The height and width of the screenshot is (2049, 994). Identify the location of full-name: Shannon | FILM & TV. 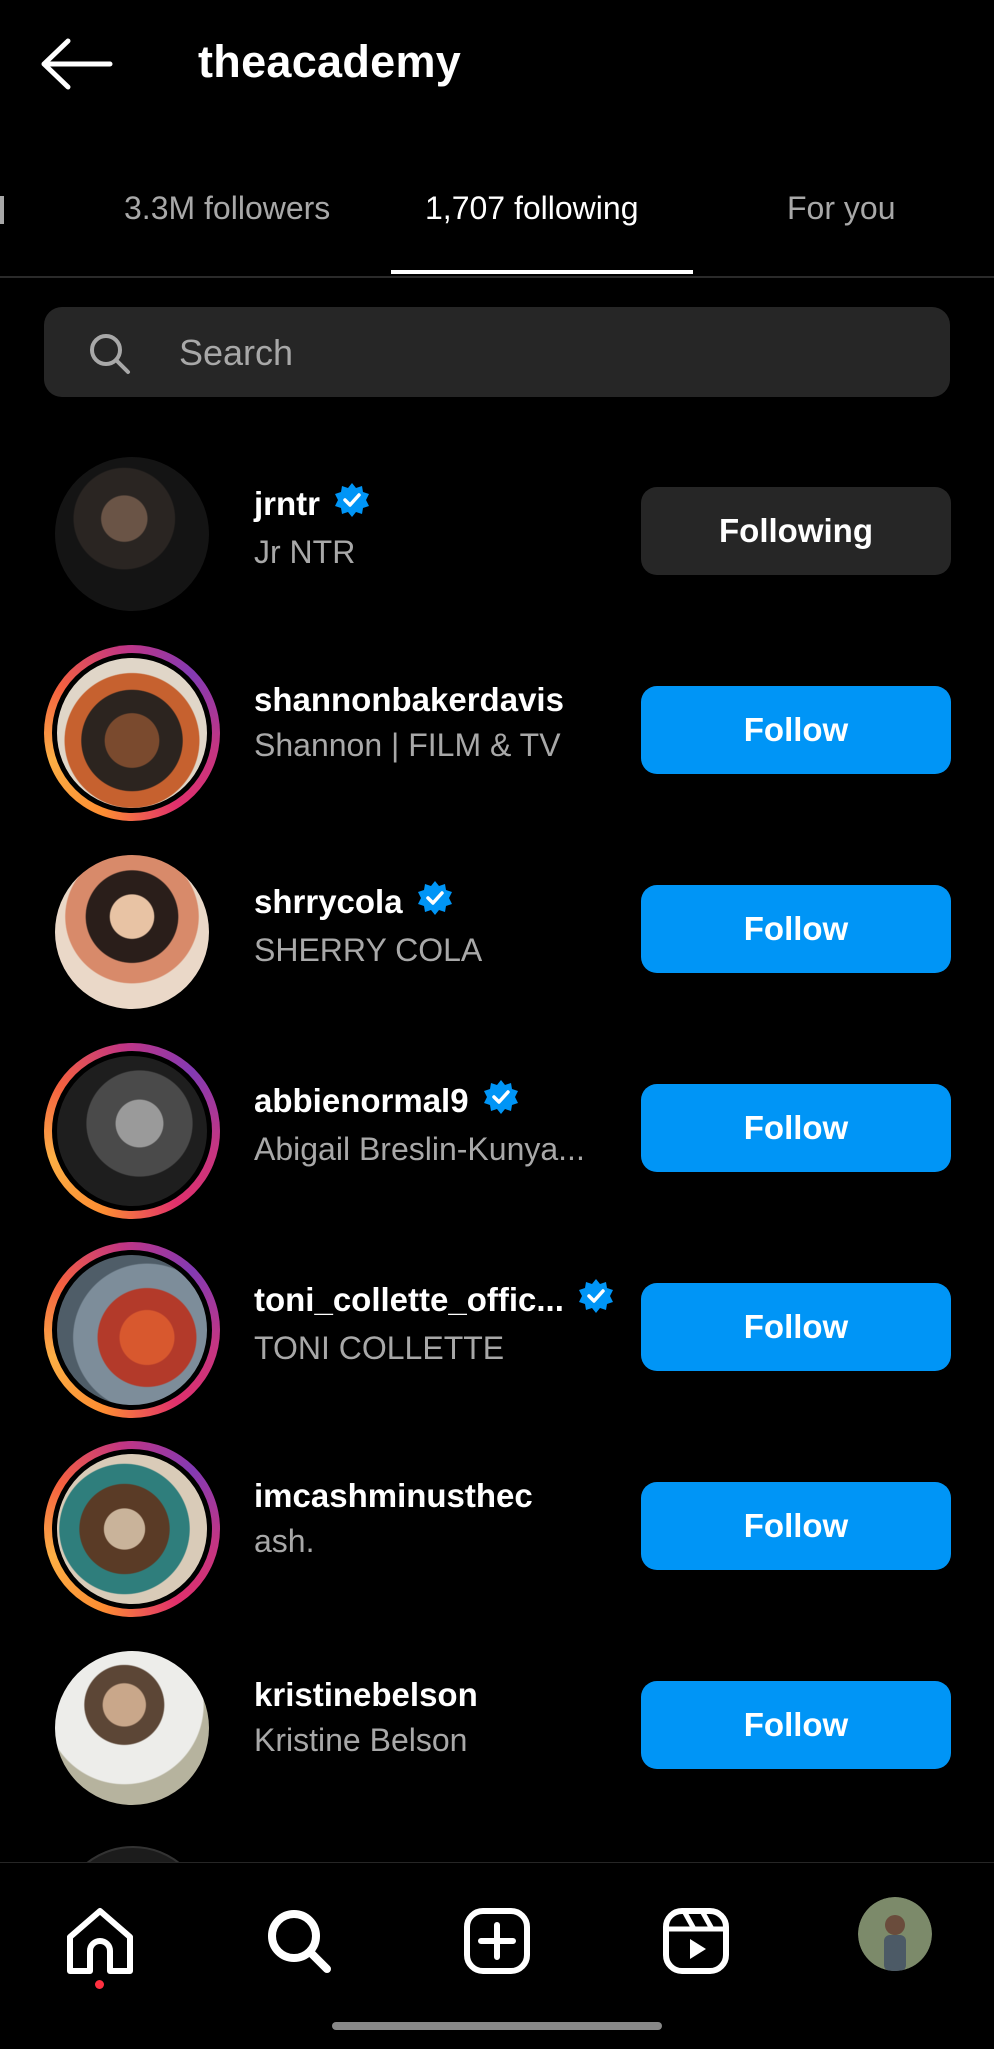
(407, 745).